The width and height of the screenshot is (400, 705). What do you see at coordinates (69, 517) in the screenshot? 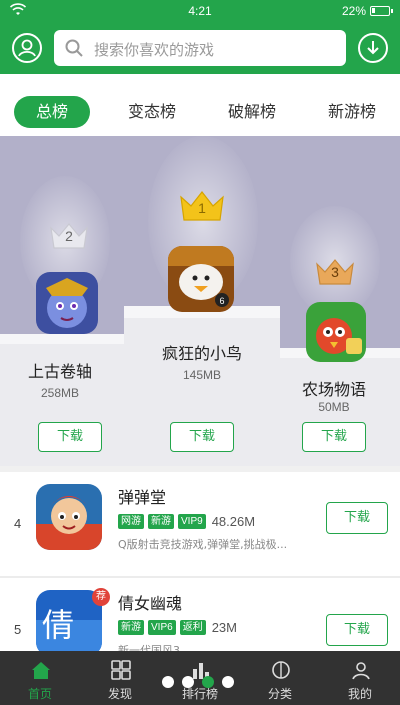
I see `game-icon-dandantang` at bounding box center [69, 517].